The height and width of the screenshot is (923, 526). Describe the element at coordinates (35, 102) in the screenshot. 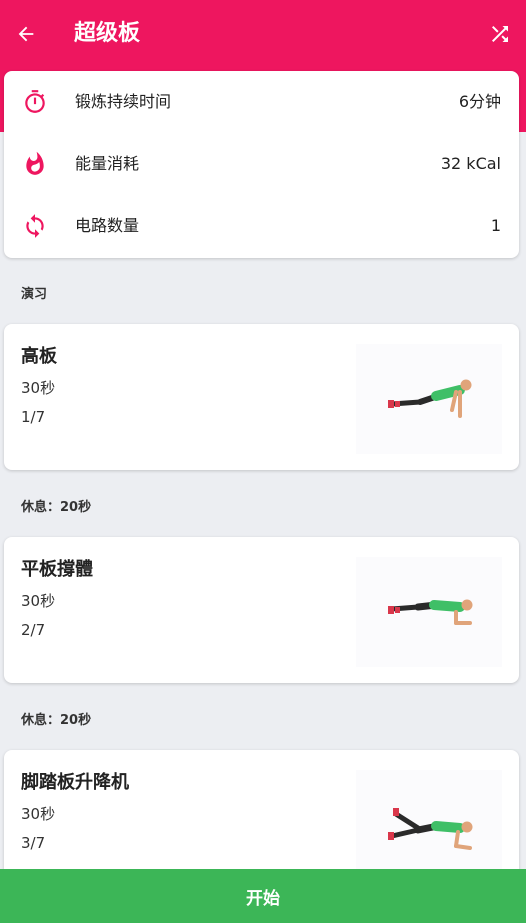

I see `stopwatch-icon` at that location.